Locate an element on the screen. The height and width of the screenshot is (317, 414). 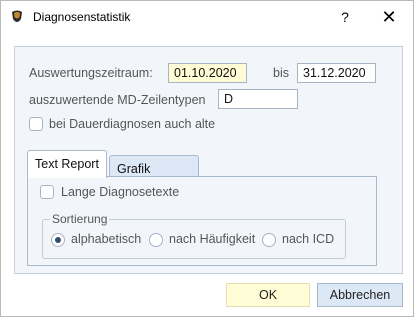
period-to-label: bis is located at coordinates (281, 73).